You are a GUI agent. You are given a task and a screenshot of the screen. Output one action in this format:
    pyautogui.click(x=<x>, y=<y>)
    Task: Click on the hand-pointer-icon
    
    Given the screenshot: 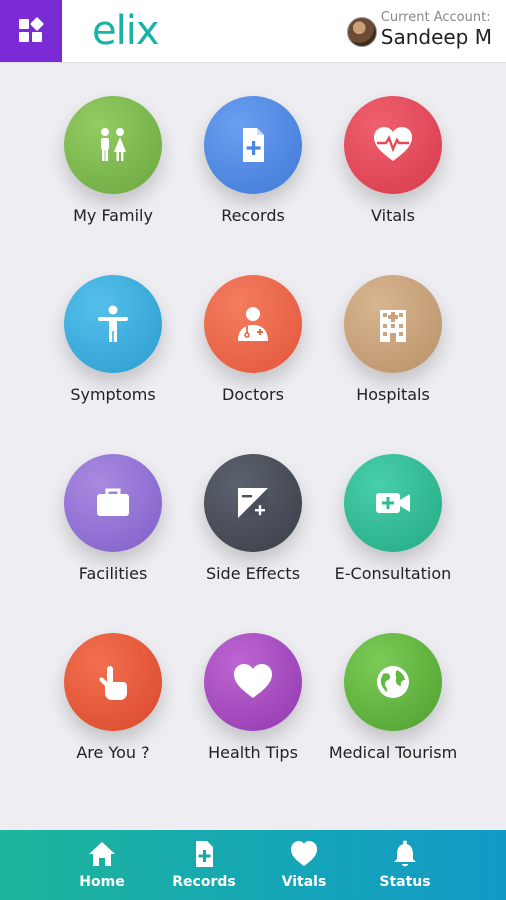 What is the action you would take?
    pyautogui.click(x=113, y=682)
    